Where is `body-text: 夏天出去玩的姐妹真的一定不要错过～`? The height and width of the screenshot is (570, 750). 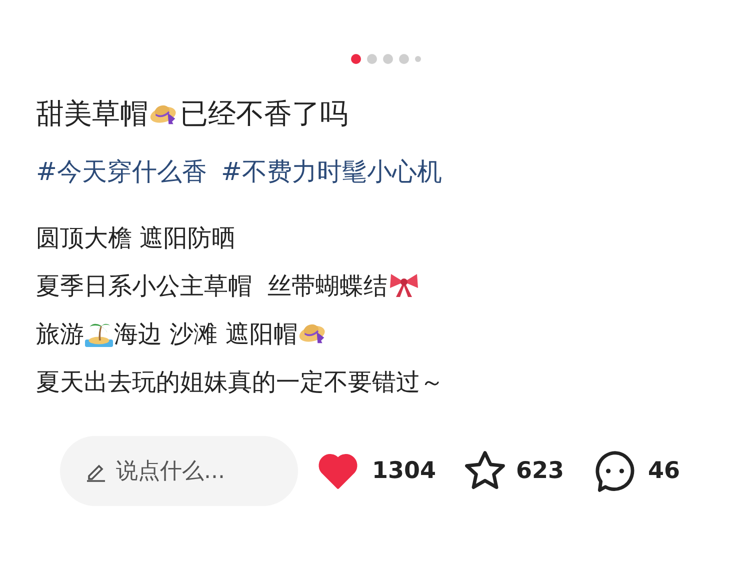
body-text: 夏天出去玩的姐妹真的一定不要错过～ is located at coordinates (240, 382).